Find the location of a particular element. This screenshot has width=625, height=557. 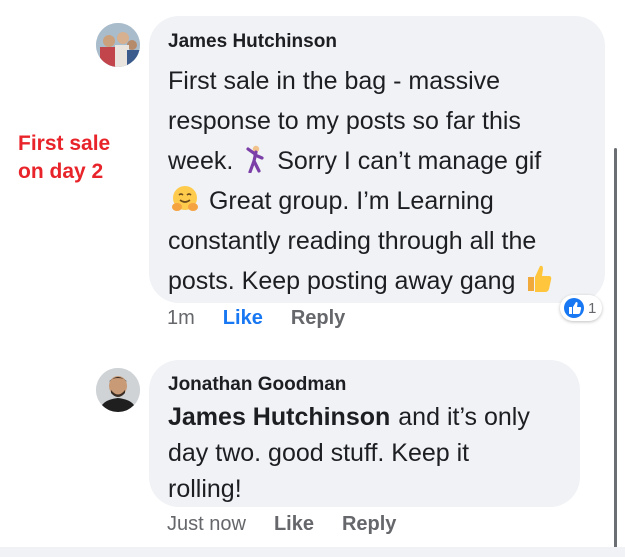

comment-line-with-emoji: posts. Keep posting away gang is located at coordinates (378, 281).